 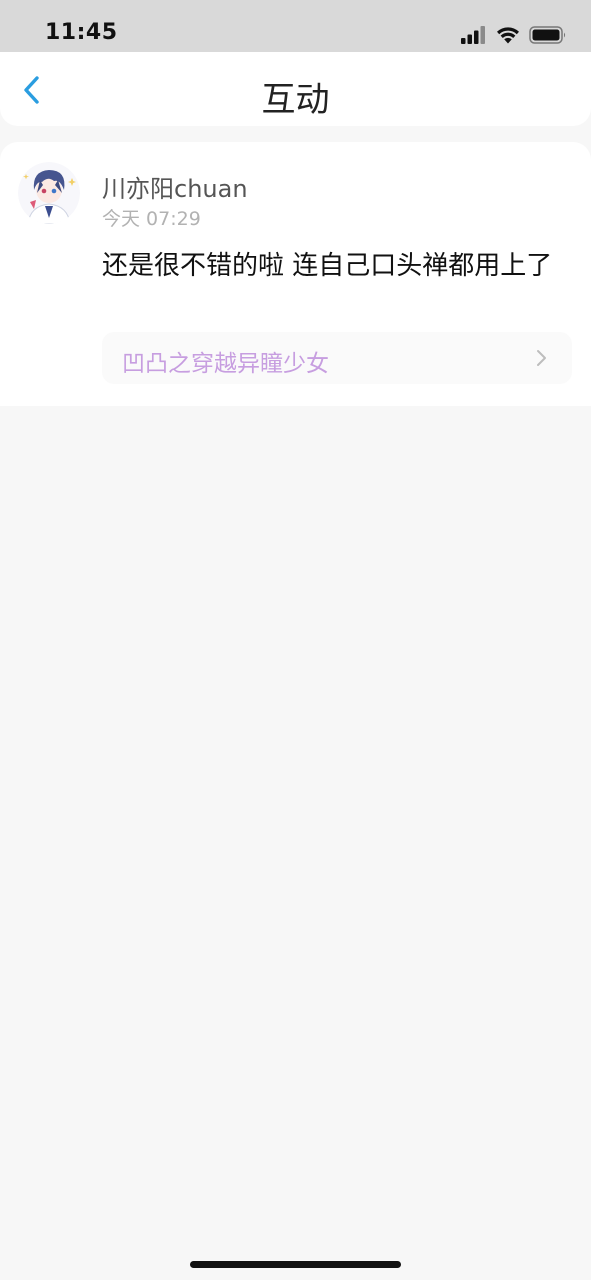 I want to click on linked-work-title: 凹凸之穿越异瞳少女, so click(x=225, y=364).